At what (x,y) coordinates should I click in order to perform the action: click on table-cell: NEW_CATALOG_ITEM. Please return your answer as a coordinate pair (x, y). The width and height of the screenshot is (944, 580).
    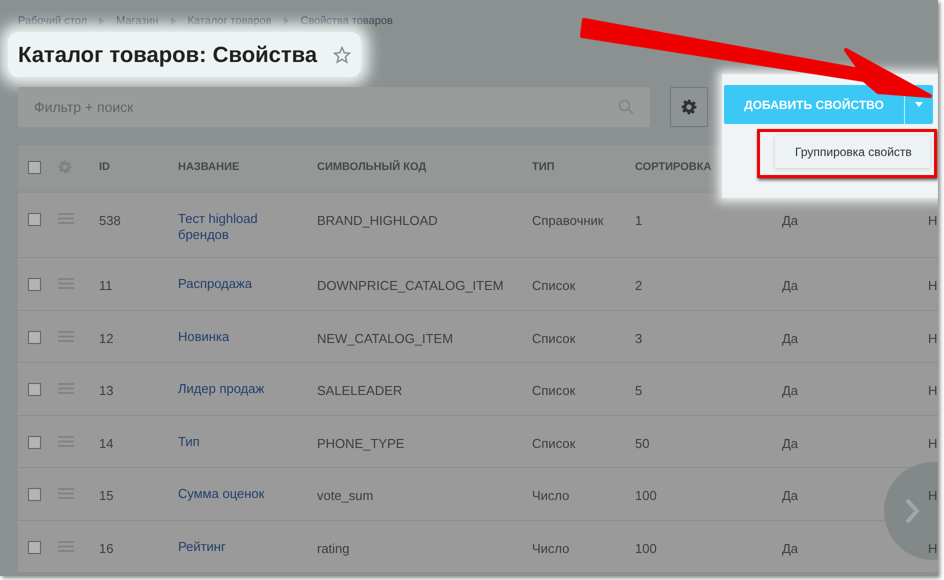
    Looking at the image, I should click on (385, 338).